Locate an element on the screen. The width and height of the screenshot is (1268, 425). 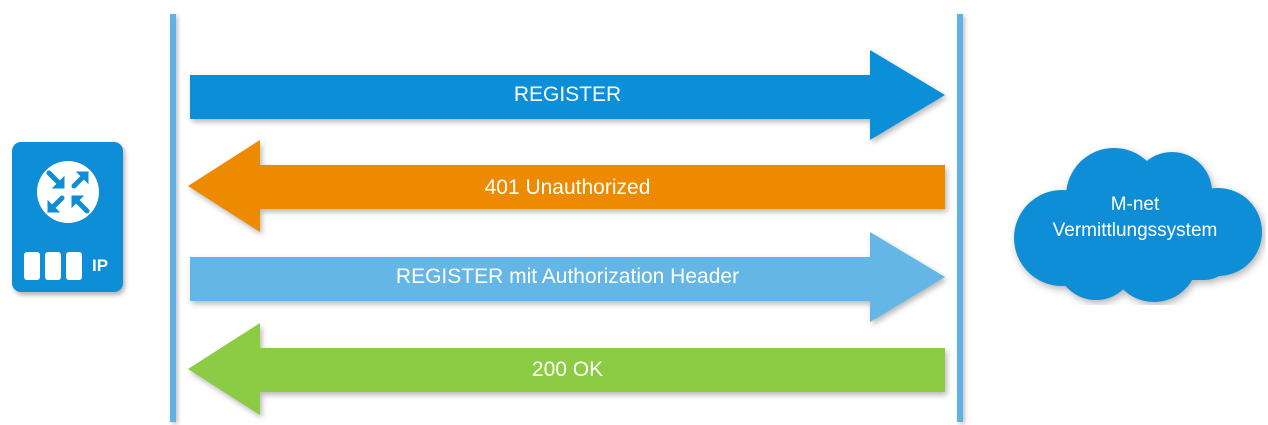
server-cloud: M-net Vermittlungssystem is located at coordinates (1135, 222).